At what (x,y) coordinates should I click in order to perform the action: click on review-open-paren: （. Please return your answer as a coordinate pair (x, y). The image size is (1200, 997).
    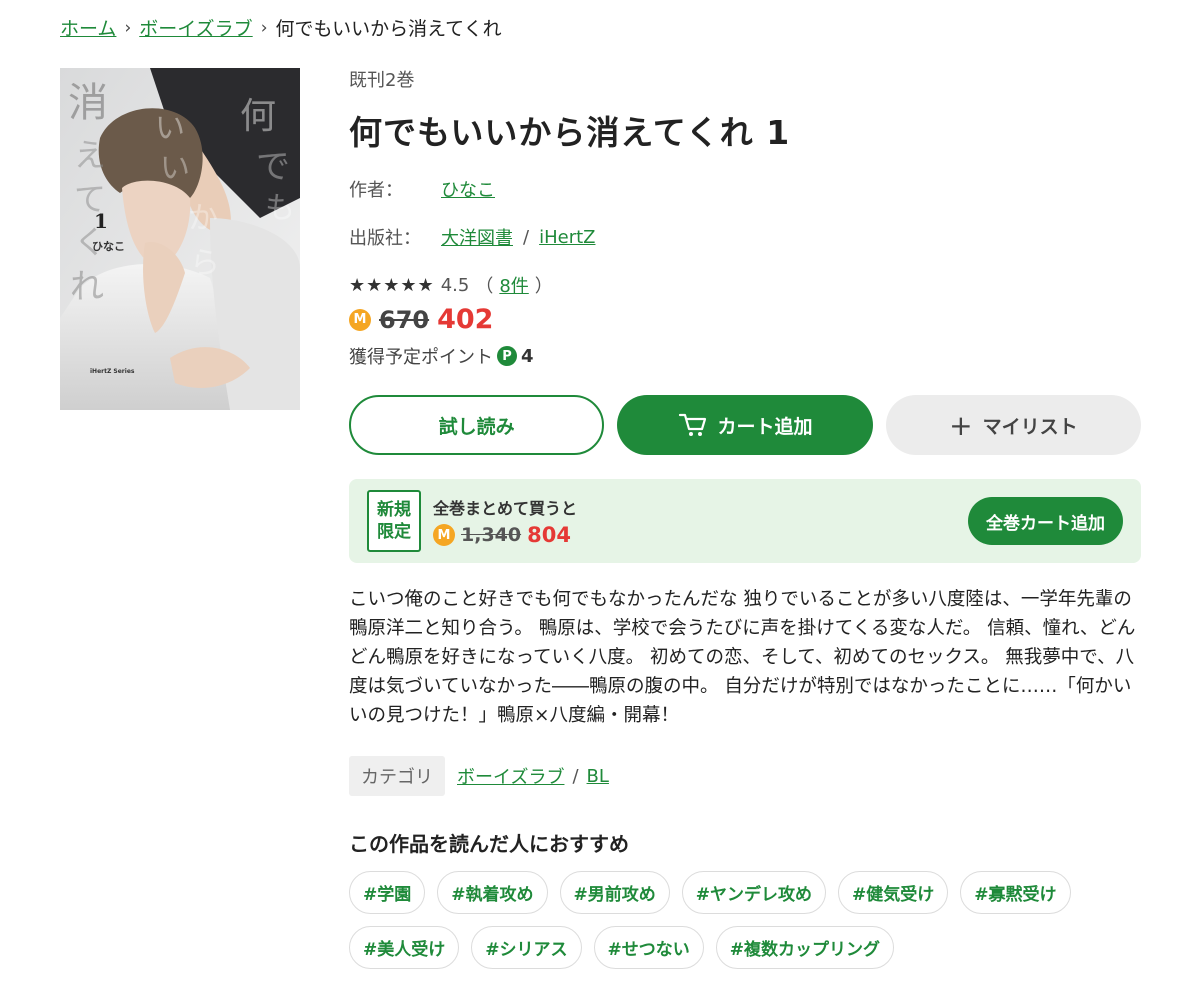
    Looking at the image, I should click on (484, 286).